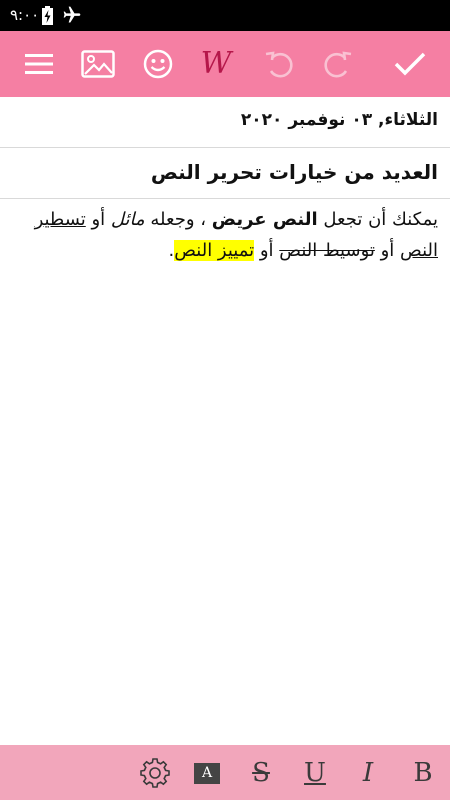 The height and width of the screenshot is (800, 450). I want to click on font-color-button: A, so click(207, 773).